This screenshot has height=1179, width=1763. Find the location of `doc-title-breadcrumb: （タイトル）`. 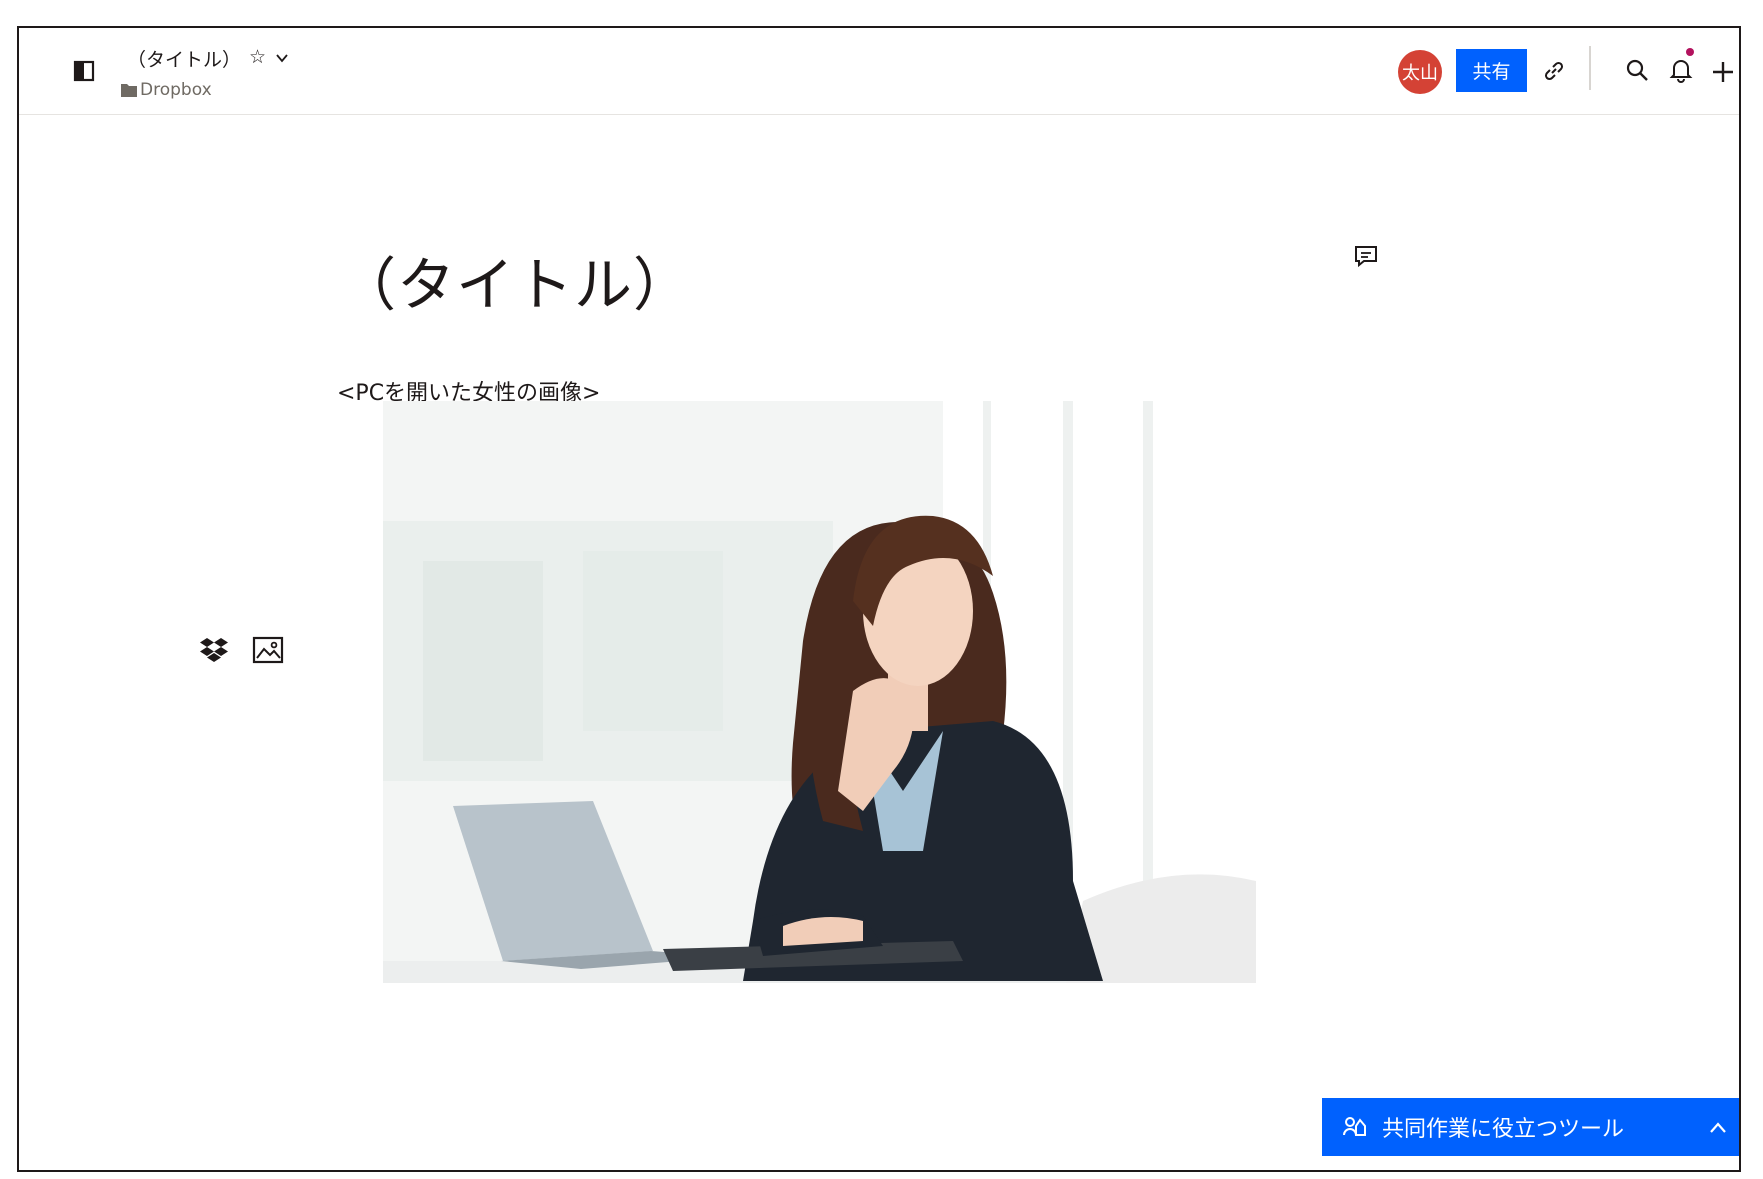

doc-title-breadcrumb: （タイトル） is located at coordinates (184, 58).